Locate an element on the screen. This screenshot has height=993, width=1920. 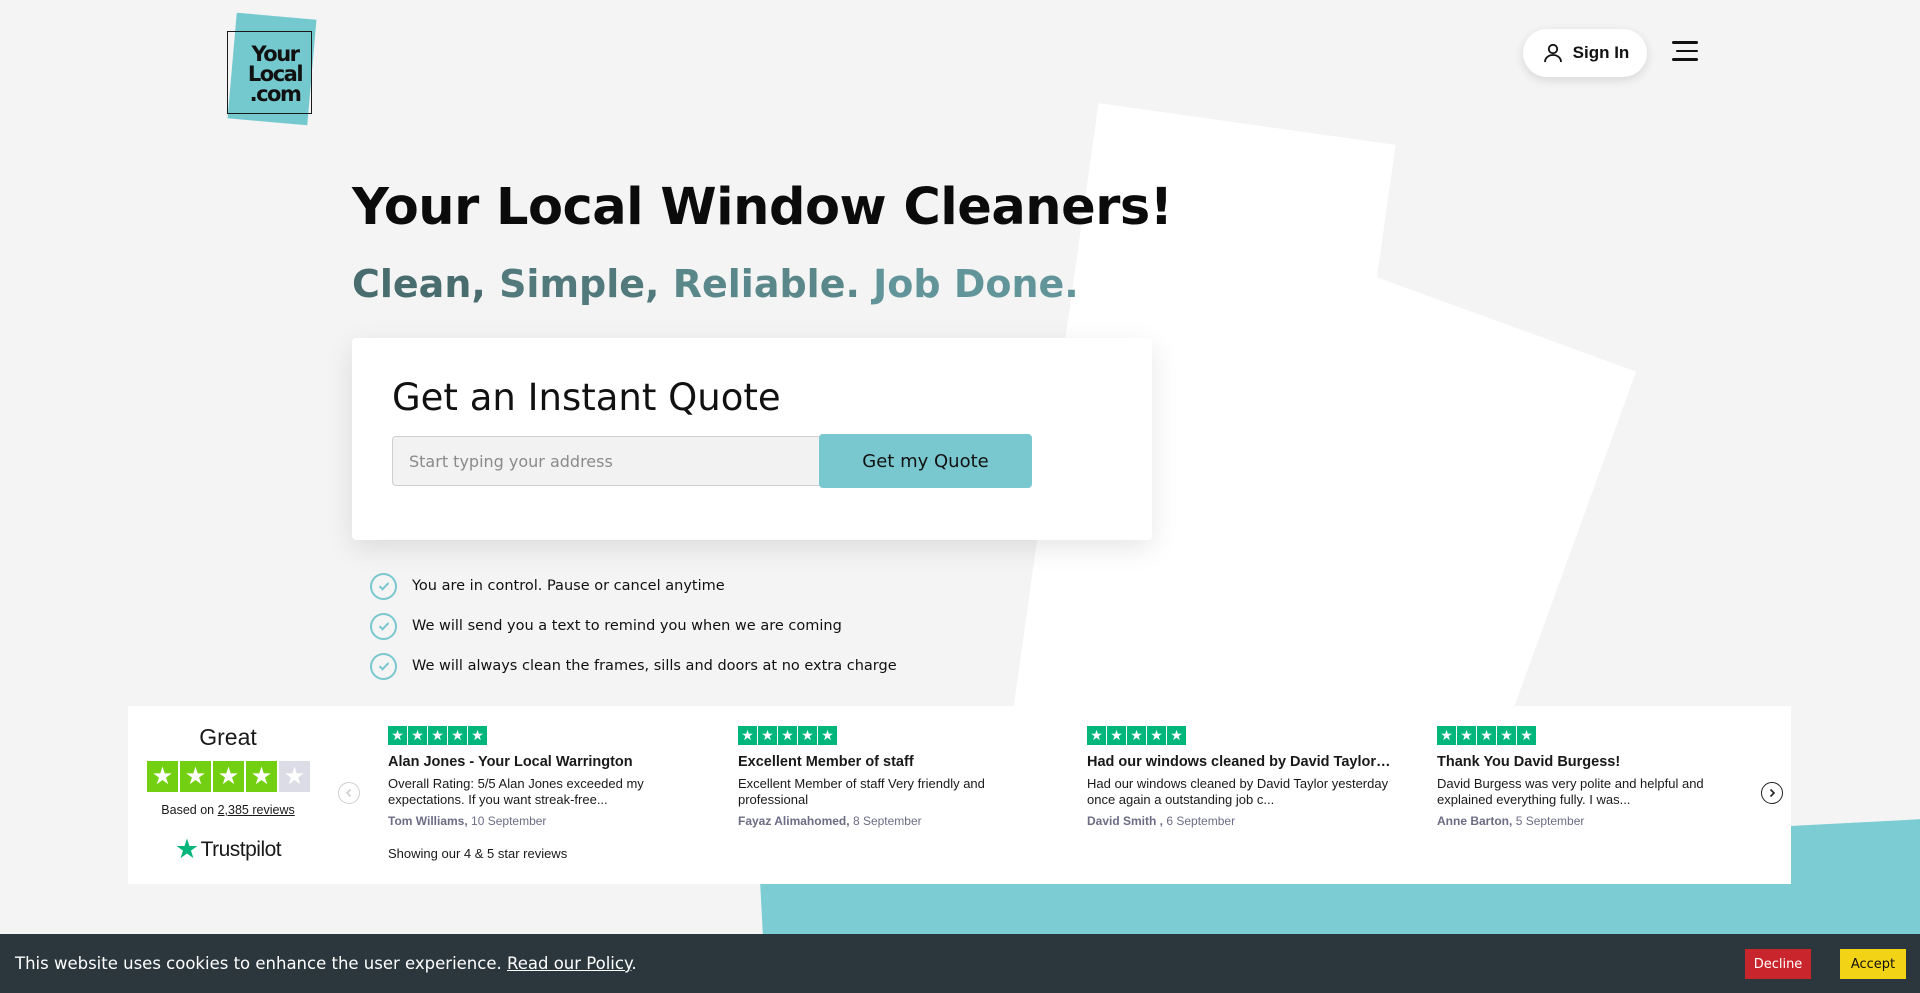
chevron-left-icon is located at coordinates (348, 793).